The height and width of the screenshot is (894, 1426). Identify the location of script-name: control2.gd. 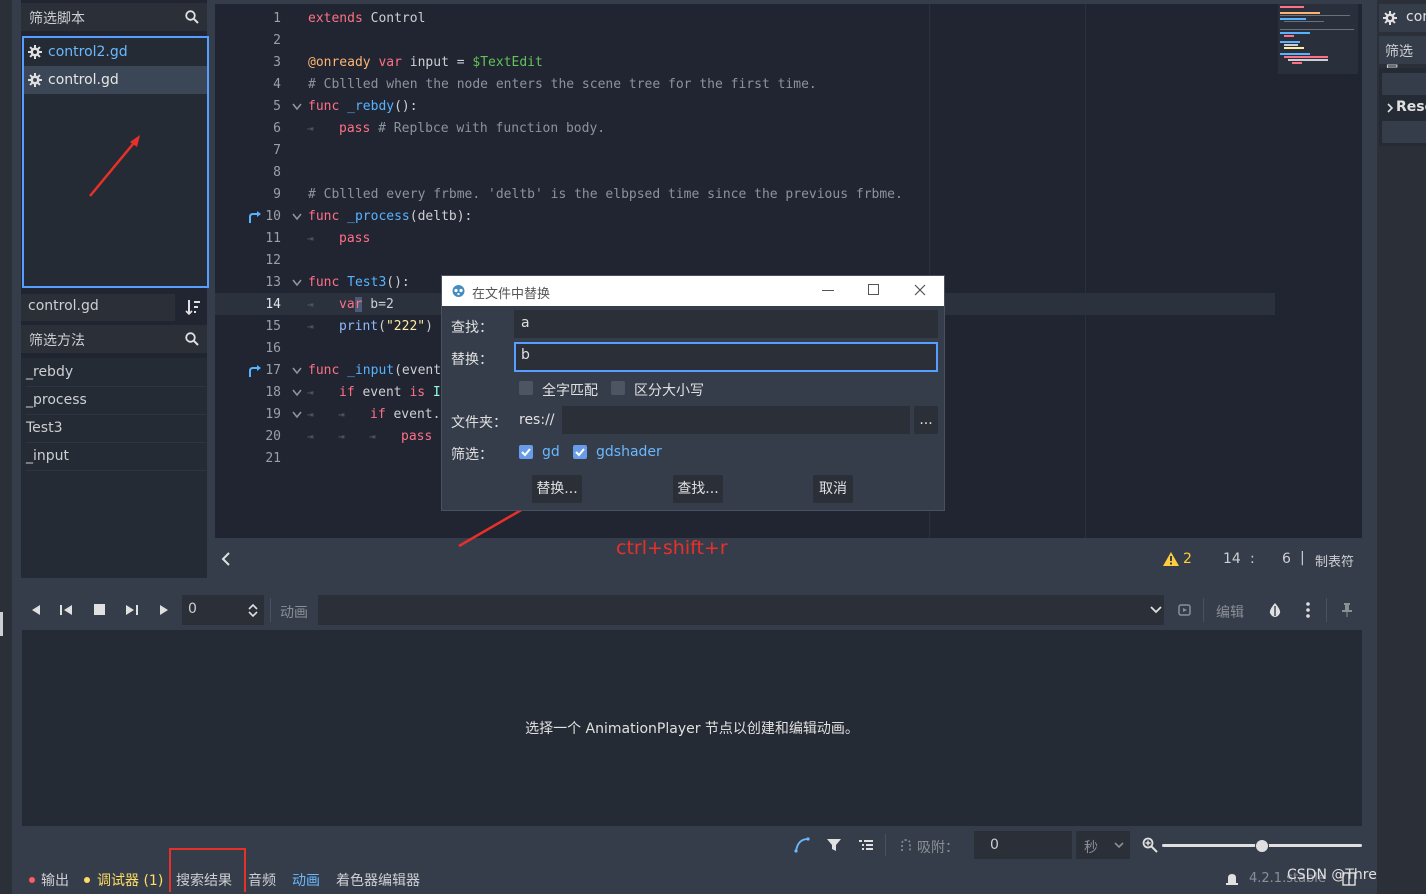
(88, 52).